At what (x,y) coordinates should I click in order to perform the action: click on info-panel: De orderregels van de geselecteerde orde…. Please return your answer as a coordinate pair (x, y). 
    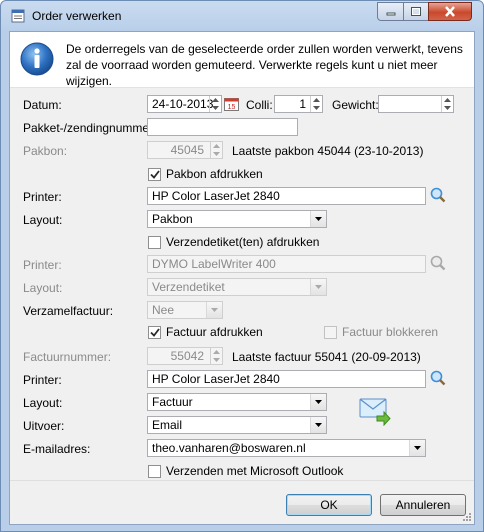
    Looking at the image, I should click on (242, 60).